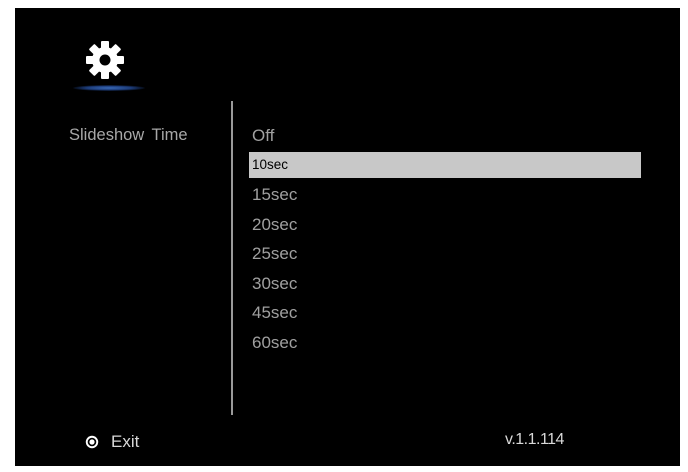  Describe the element at coordinates (445, 254) in the screenshot. I see `option-25sec: 25sec` at that location.